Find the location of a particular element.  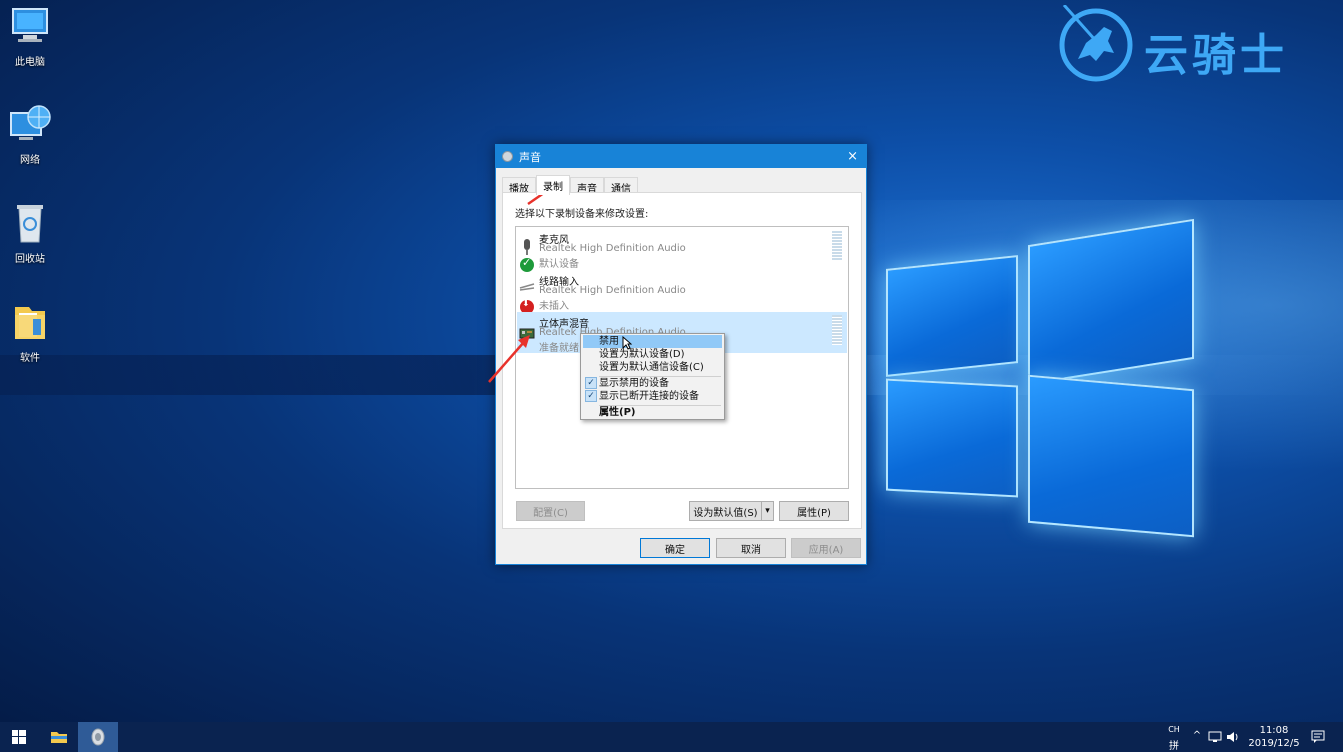

configure-button: 配置(C) is located at coordinates (550, 511).